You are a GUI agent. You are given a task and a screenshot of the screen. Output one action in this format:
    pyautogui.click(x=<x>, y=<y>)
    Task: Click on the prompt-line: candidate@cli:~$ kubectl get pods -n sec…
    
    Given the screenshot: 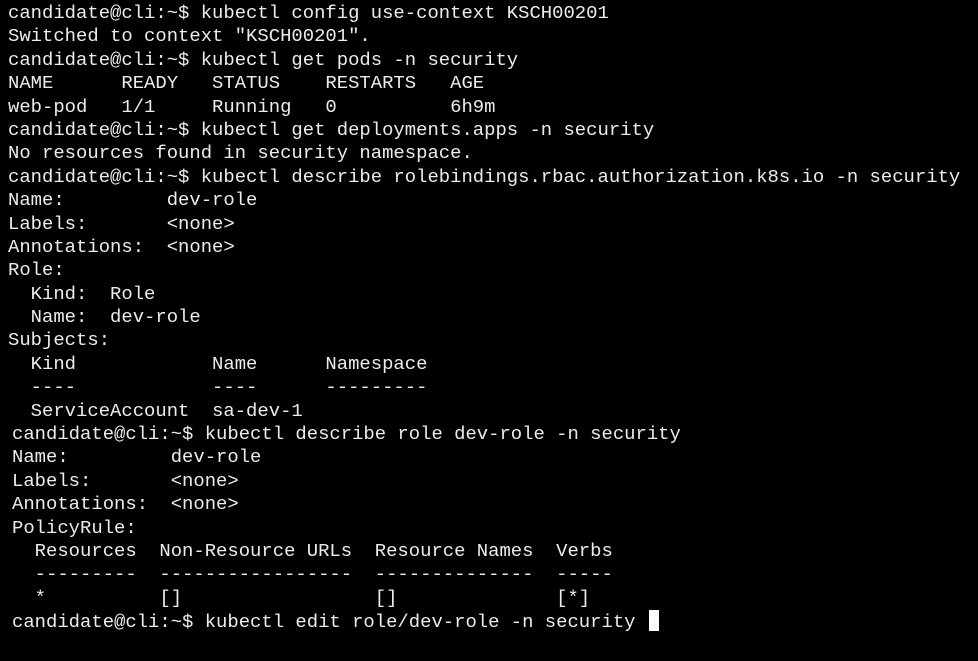 What is the action you would take?
    pyautogui.click(x=263, y=59)
    